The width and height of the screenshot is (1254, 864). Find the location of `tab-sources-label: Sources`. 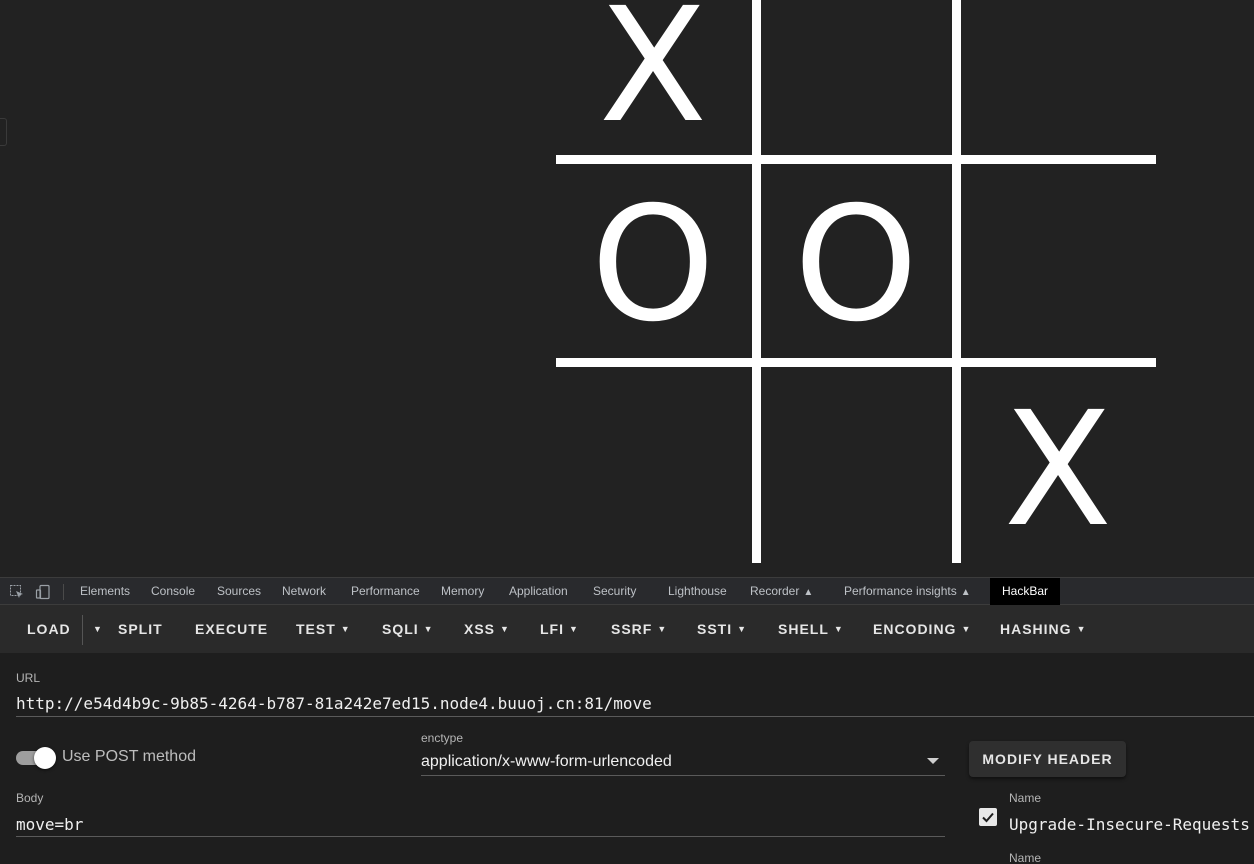

tab-sources-label: Sources is located at coordinates (239, 591).